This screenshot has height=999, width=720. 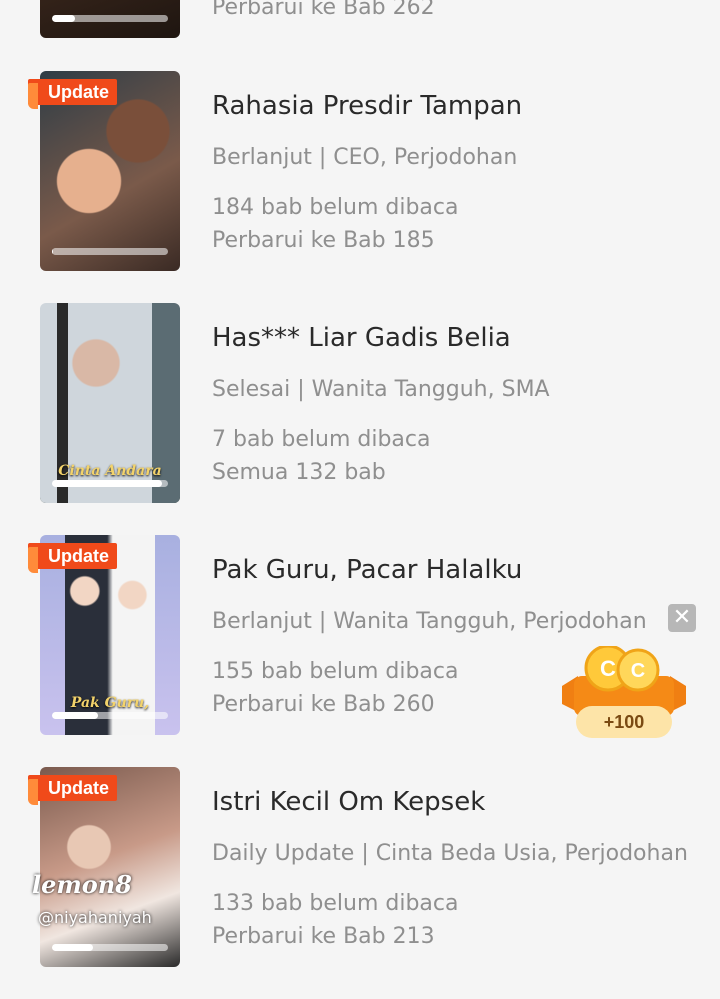 I want to click on book-title: Istri Kecil Om Kepsek, so click(x=348, y=802).